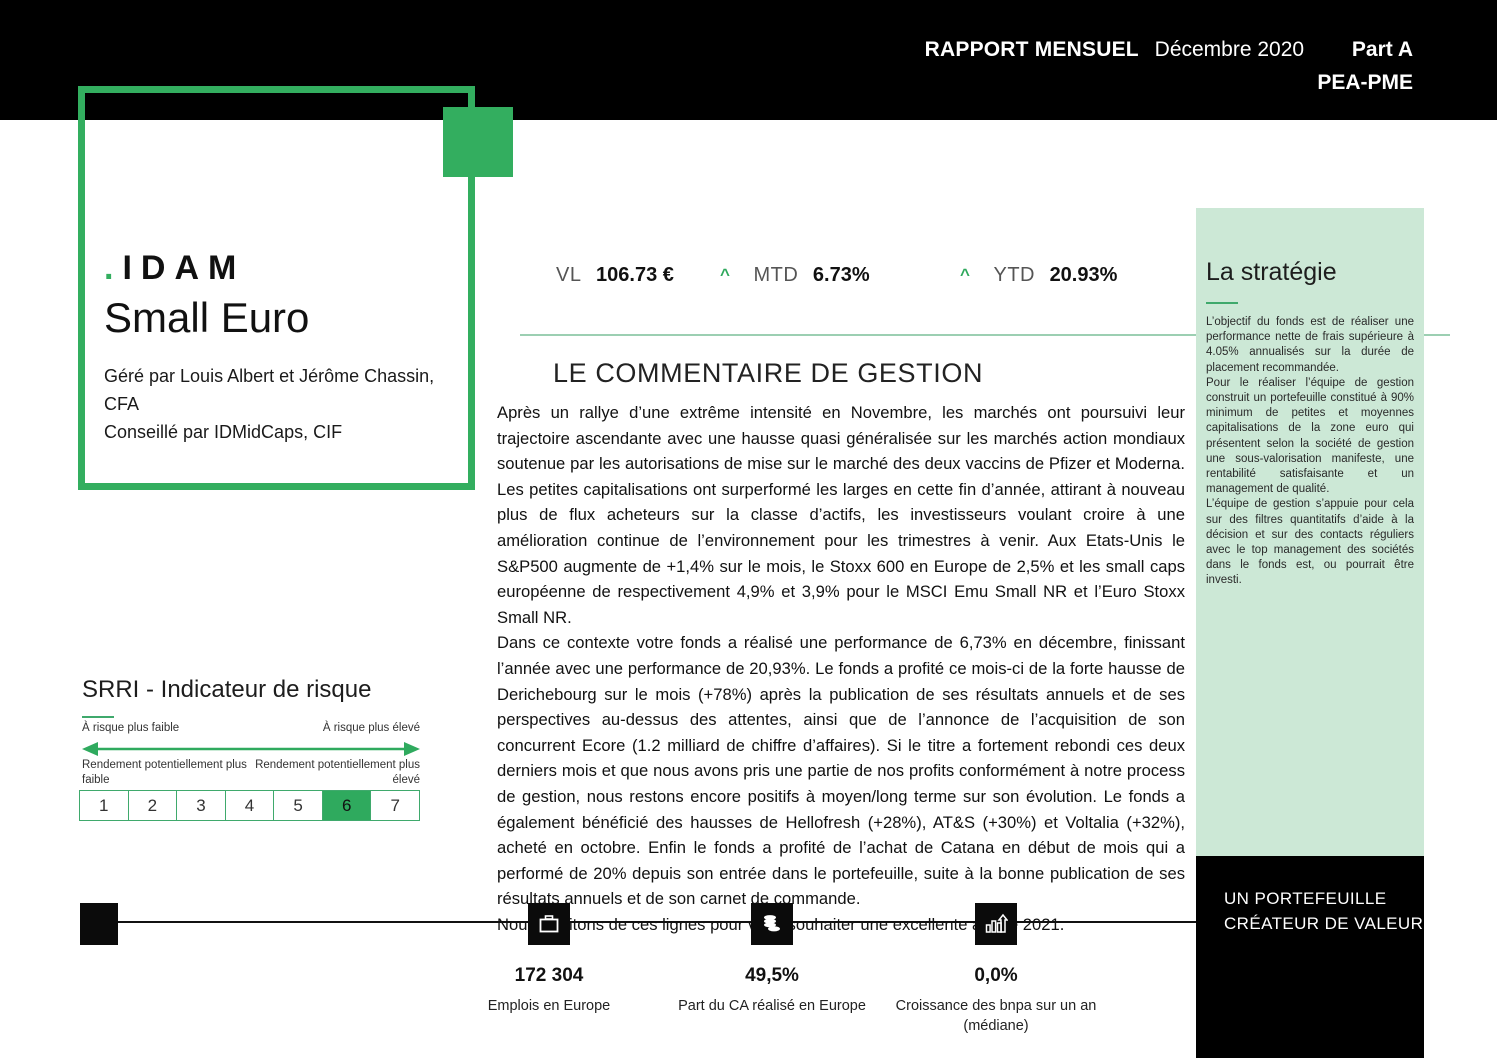 This screenshot has height=1058, width=1497. What do you see at coordinates (103, 805) in the screenshot?
I see `srri-cell-1: 1` at bounding box center [103, 805].